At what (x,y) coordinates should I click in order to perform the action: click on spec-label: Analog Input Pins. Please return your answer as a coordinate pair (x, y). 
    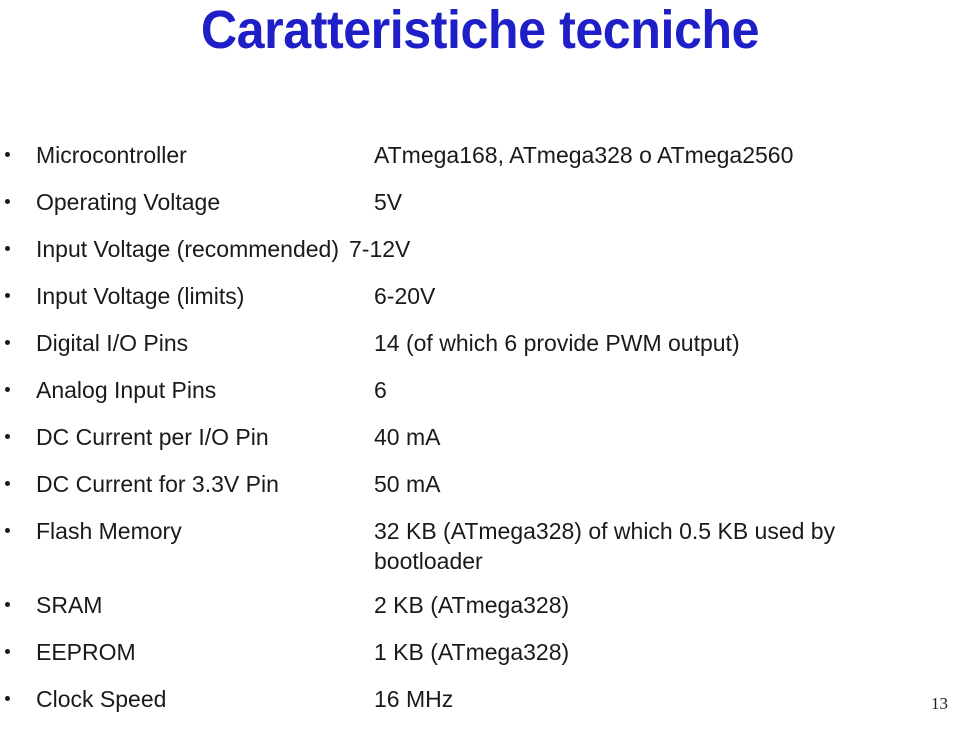
    Looking at the image, I should click on (126, 390).